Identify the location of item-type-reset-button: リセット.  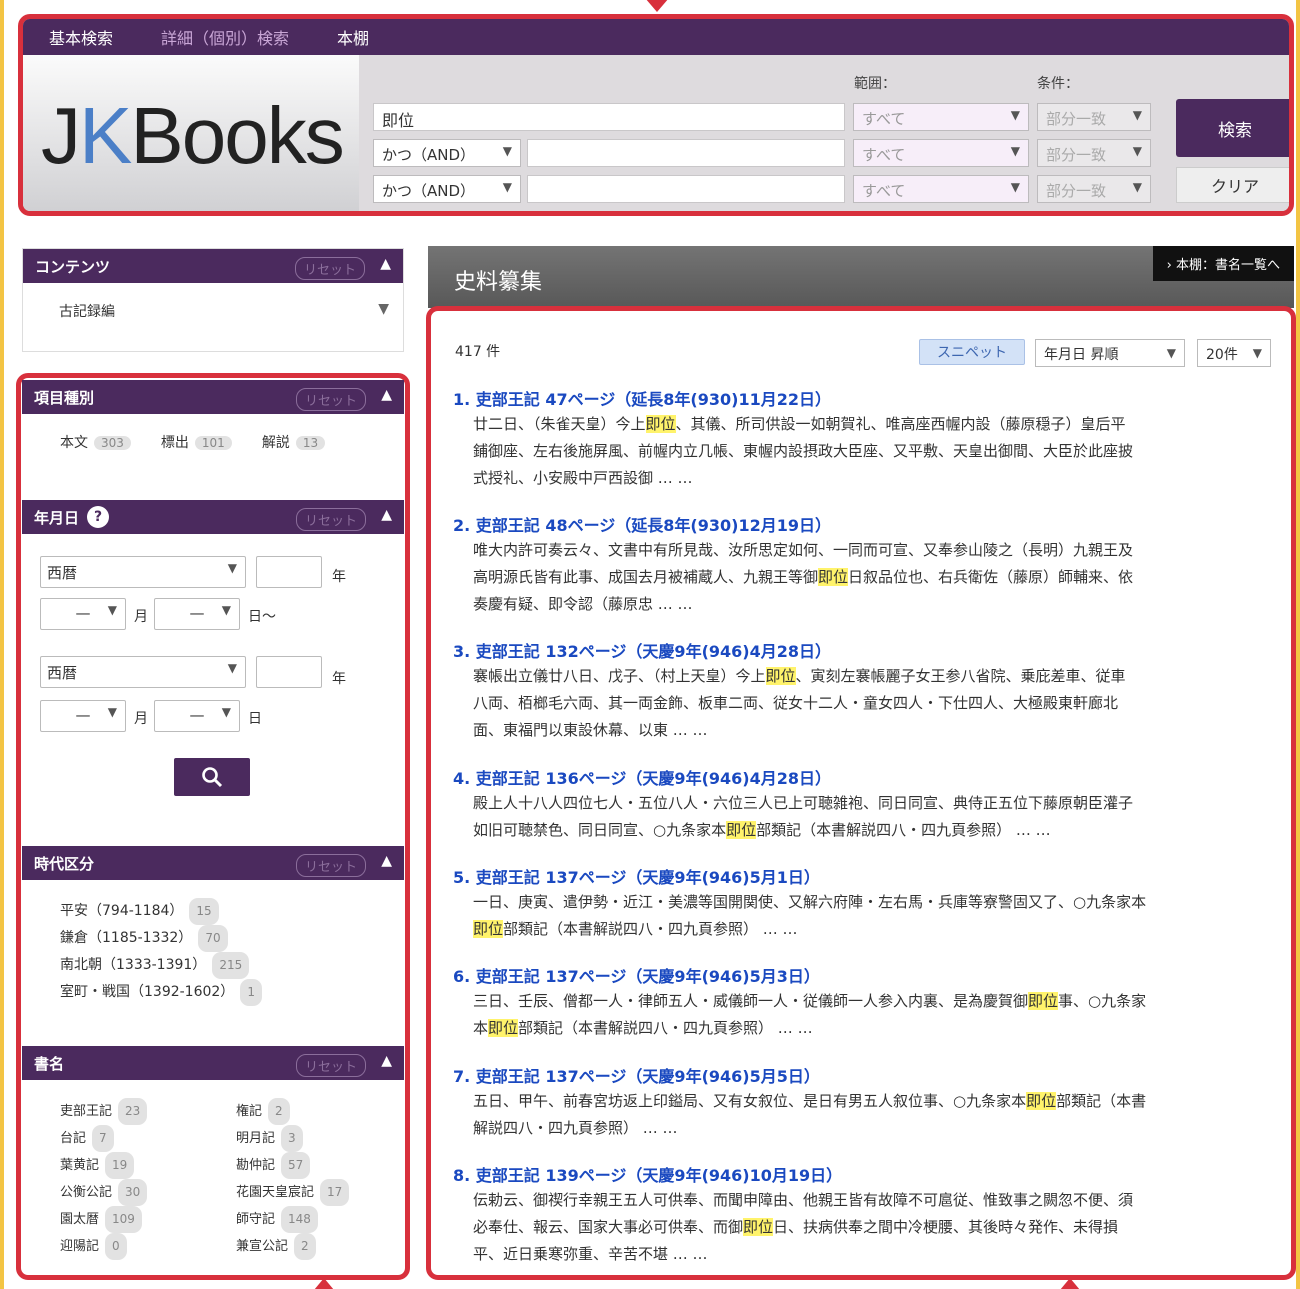
(330, 399).